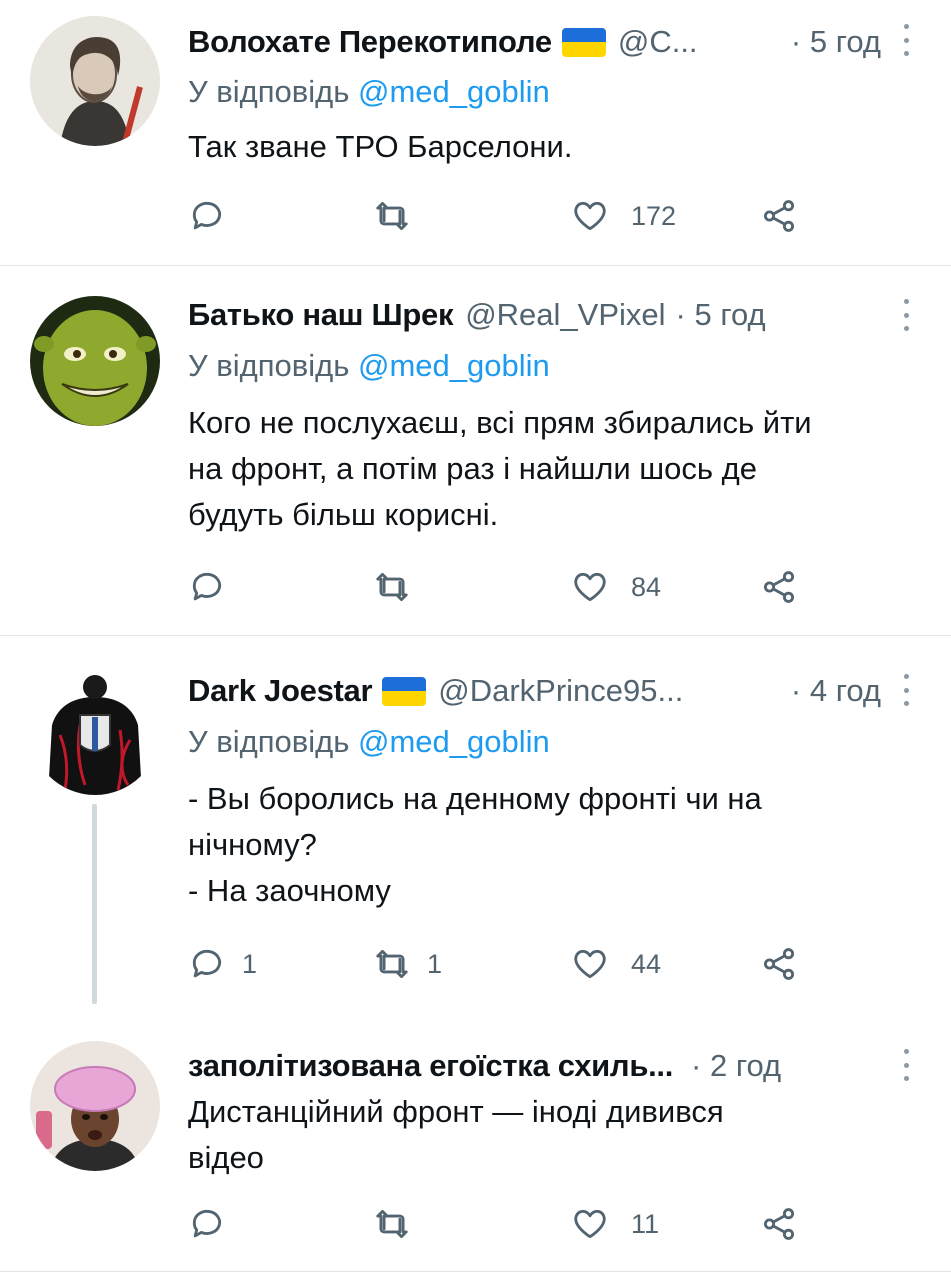 The height and width of the screenshot is (1280, 951). I want to click on thread-line, so click(94, 904).